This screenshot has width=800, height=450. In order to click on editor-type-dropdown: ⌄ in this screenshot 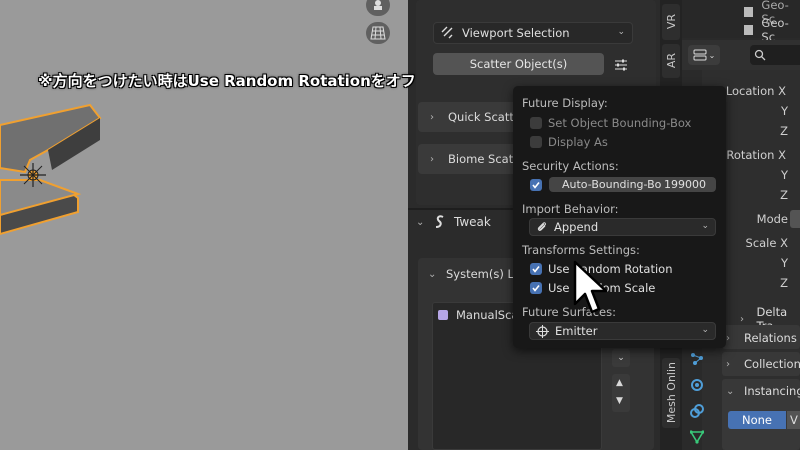, I will do `click(704, 55)`.